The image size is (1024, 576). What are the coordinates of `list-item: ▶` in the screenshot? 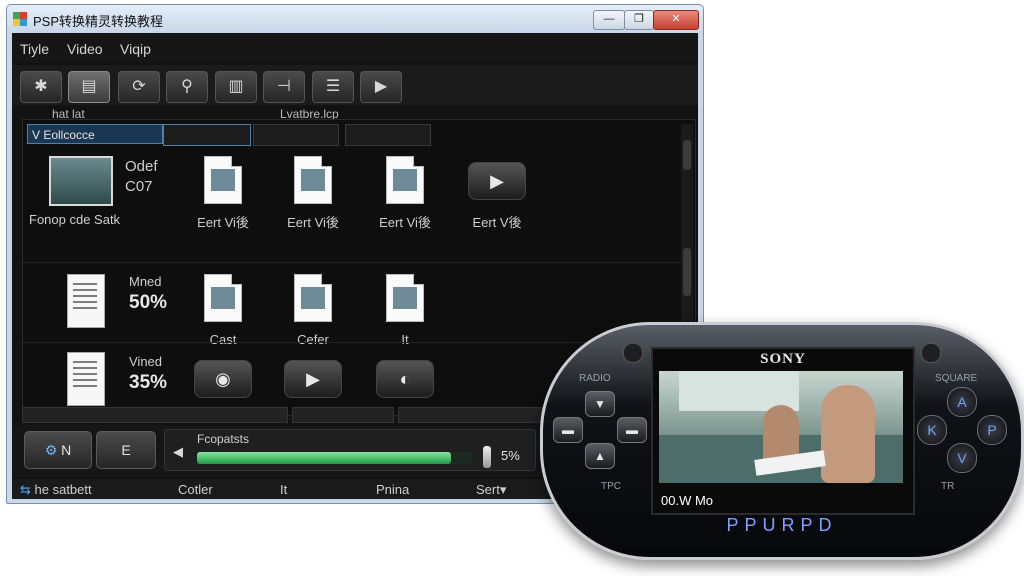 It's located at (313, 379).